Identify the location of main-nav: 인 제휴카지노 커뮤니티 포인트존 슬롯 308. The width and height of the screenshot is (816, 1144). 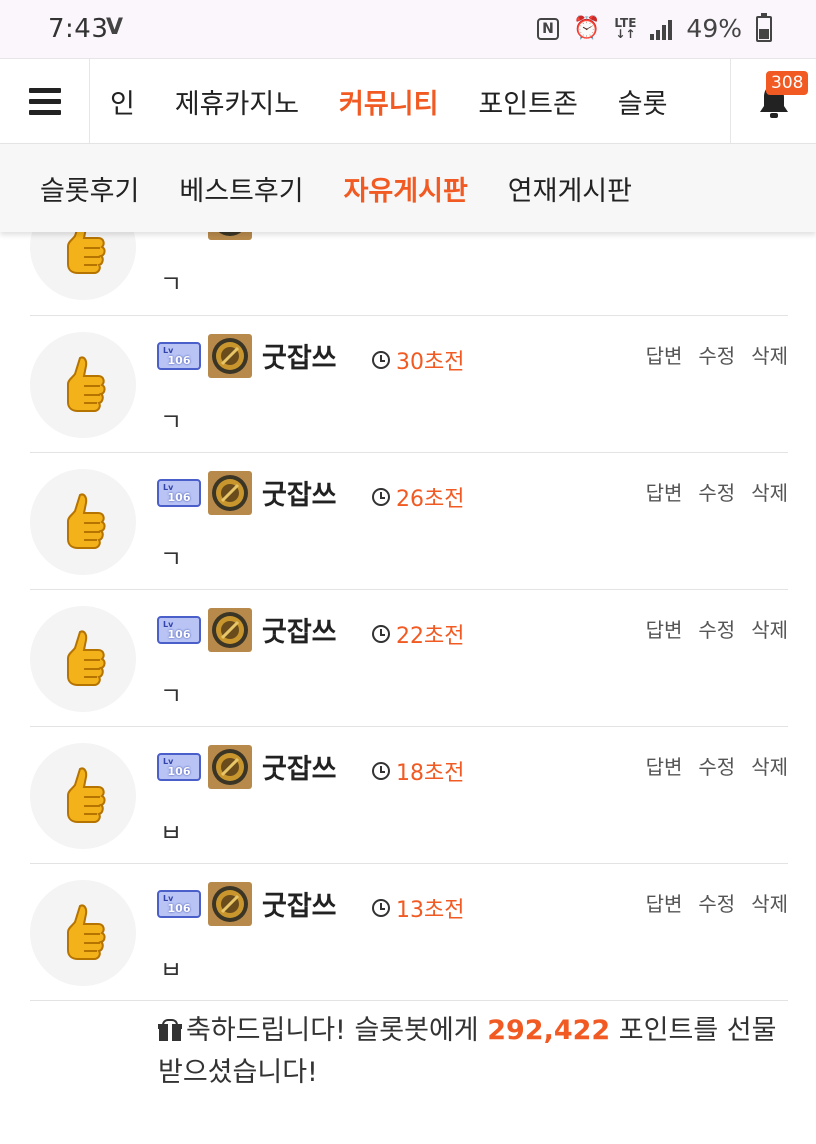
(408, 101).